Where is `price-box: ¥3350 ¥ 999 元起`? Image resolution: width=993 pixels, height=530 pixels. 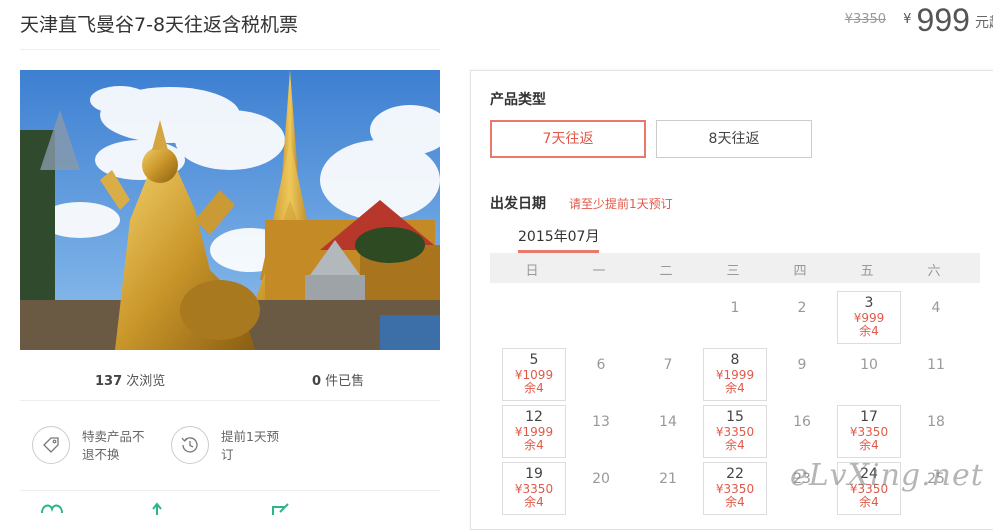 price-box: ¥3350 ¥ 999 元起 is located at coordinates (919, 20).